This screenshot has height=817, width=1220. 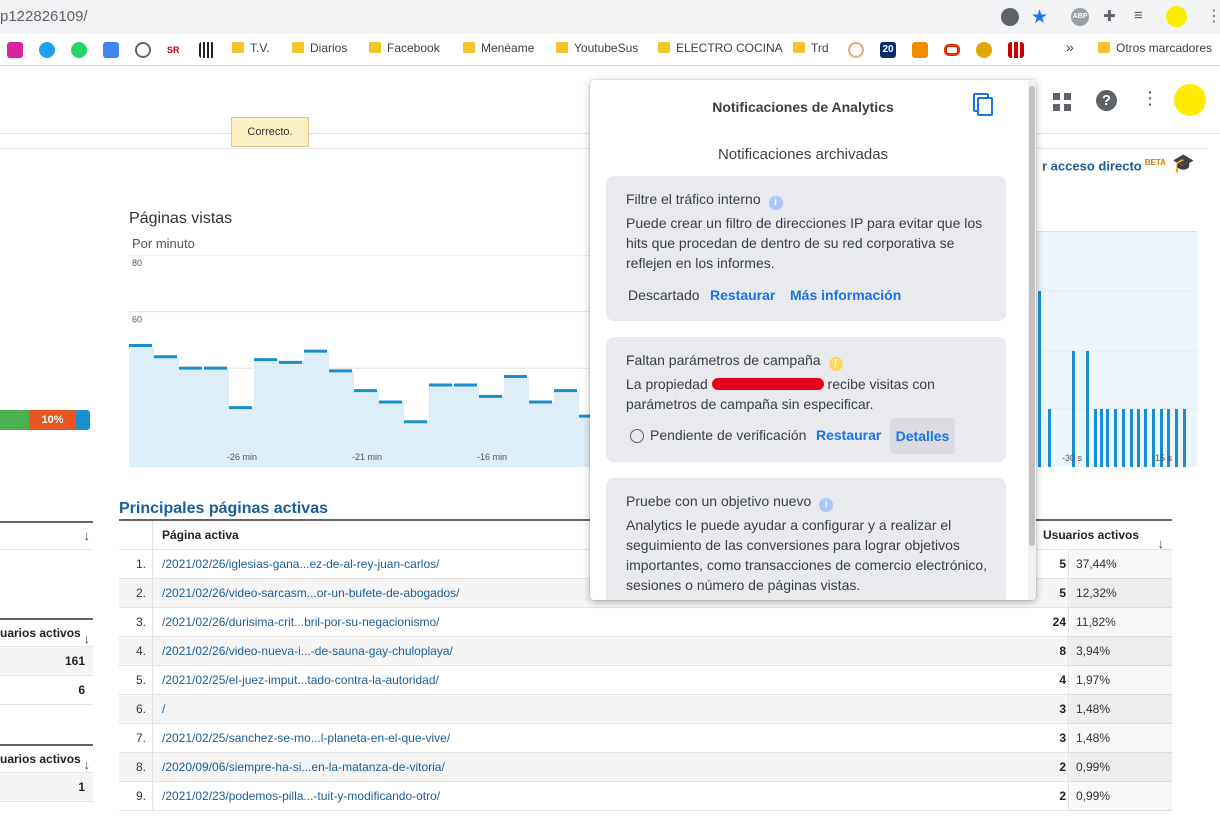 What do you see at coordinates (46, 690) in the screenshot?
I see `left-panel-row: 6` at bounding box center [46, 690].